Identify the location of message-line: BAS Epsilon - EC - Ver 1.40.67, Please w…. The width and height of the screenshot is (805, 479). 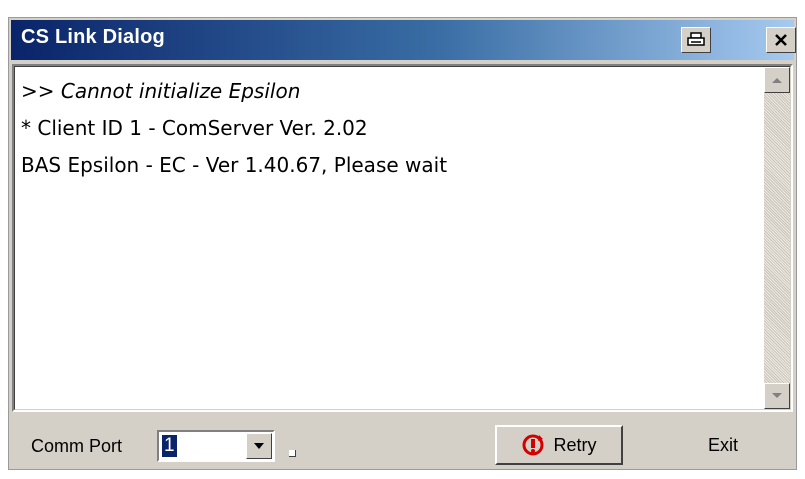
(234, 165).